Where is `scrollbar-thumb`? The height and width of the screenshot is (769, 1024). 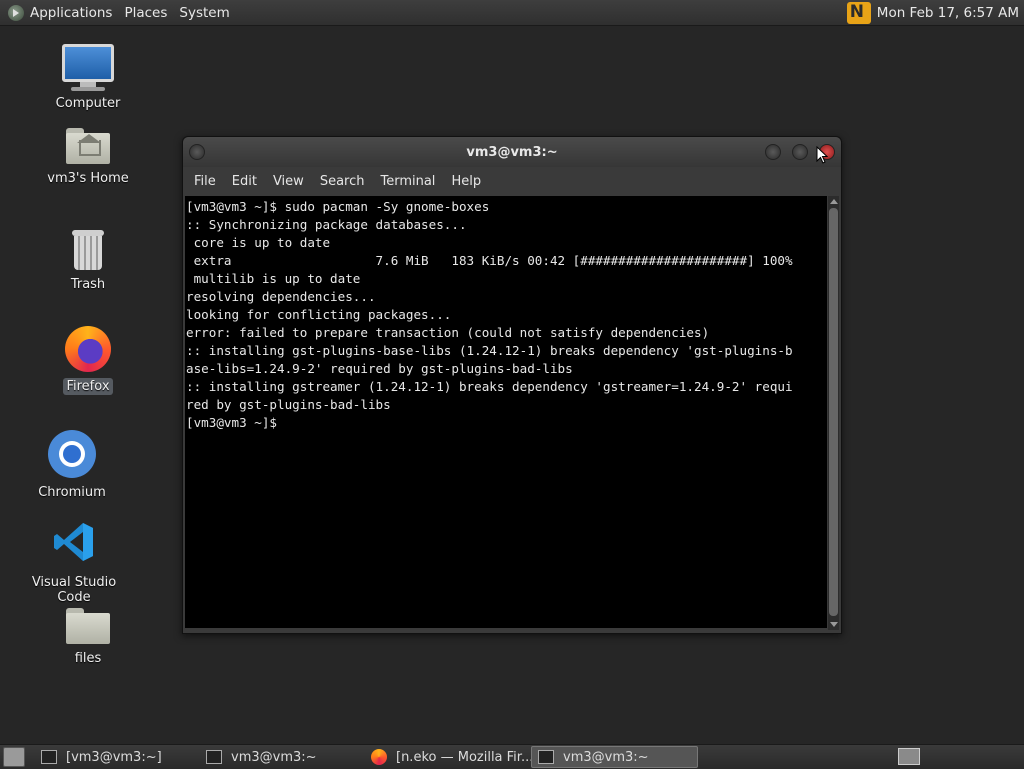
scrollbar-thumb is located at coordinates (833, 412).